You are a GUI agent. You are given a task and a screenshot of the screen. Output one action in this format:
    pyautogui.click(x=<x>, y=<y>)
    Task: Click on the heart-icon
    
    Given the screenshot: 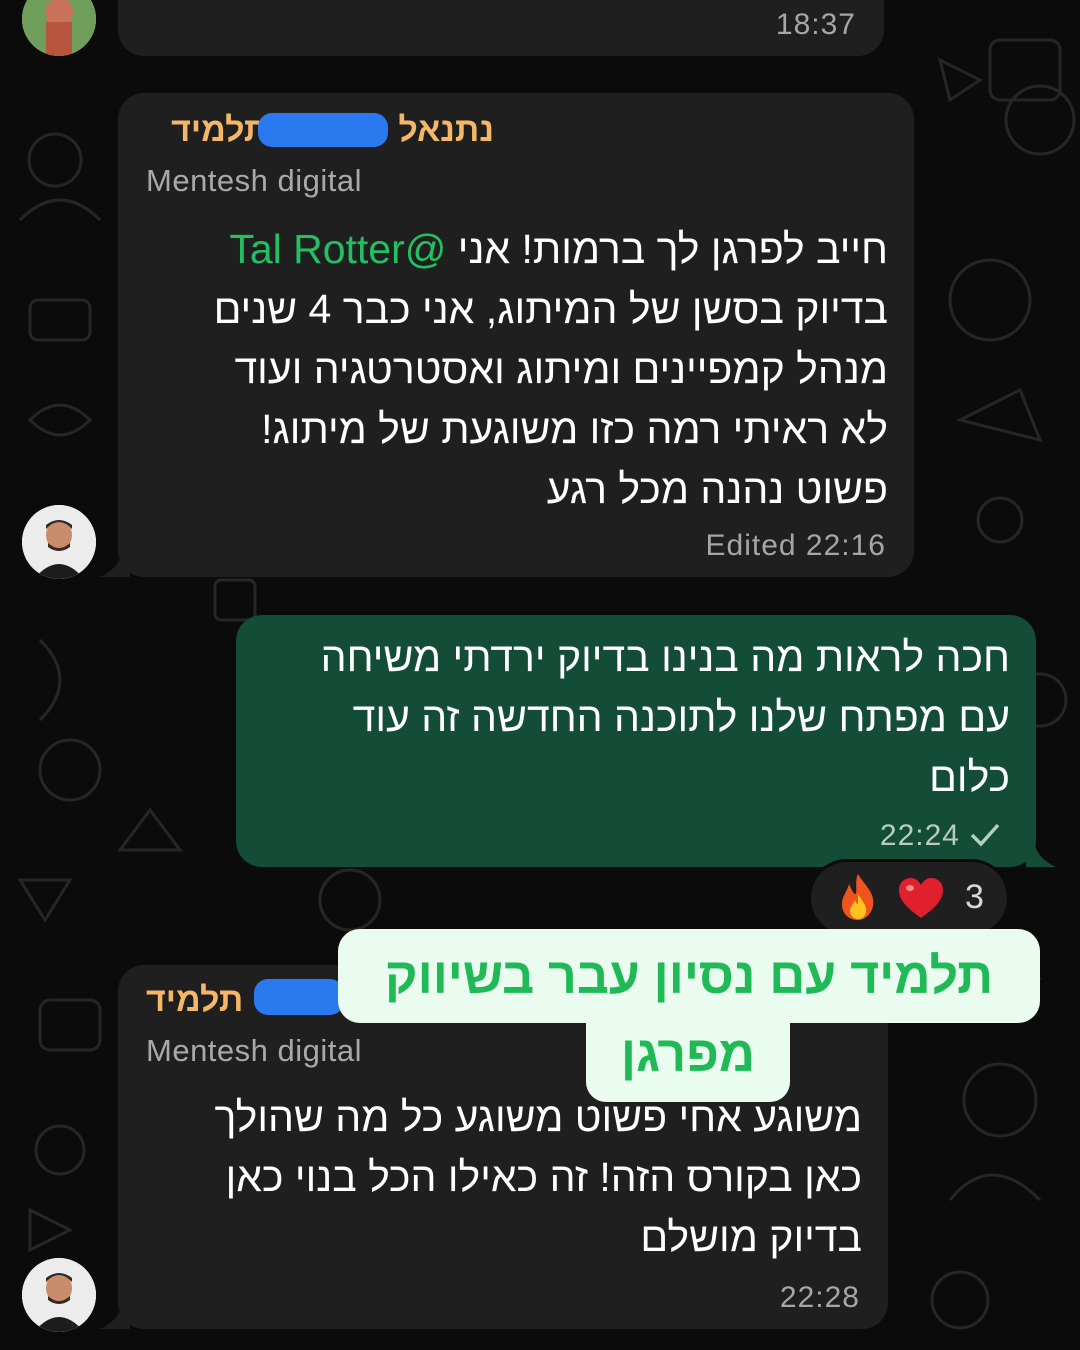 What is the action you would take?
    pyautogui.click(x=921, y=898)
    